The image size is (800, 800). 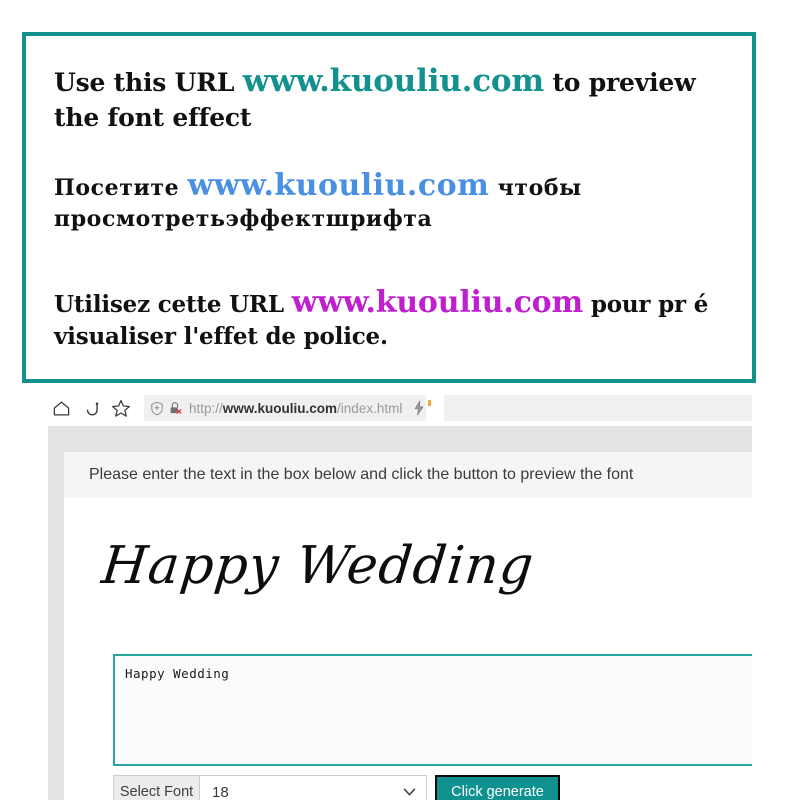 I want to click on promo-prefix-russian: Посетите, so click(x=121, y=188).